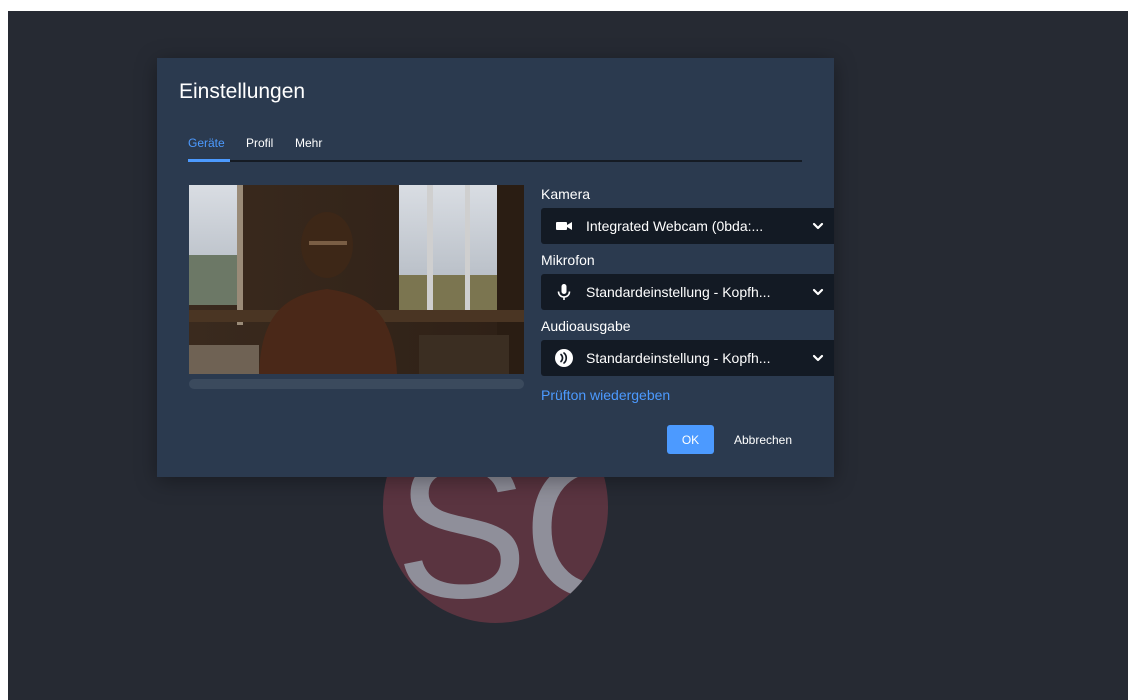 Image resolution: width=1128 pixels, height=700 pixels. Describe the element at coordinates (308, 143) in the screenshot. I see `tab-more: Mehr` at that location.